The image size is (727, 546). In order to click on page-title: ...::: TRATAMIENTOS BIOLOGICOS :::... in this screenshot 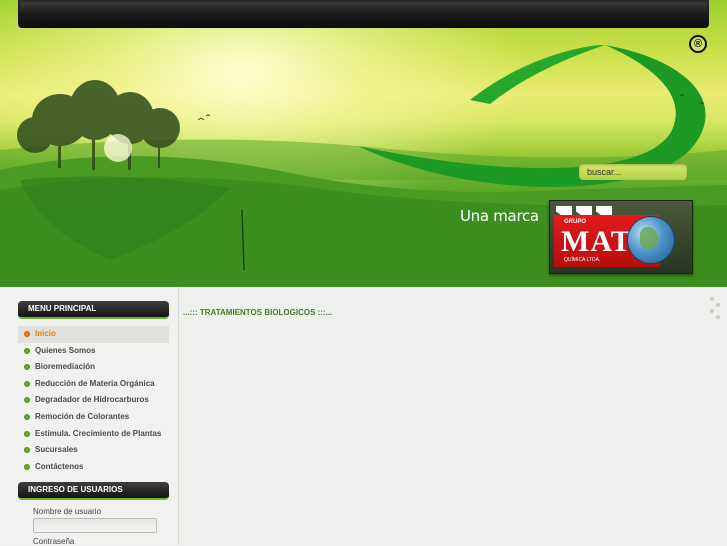, I will do `click(258, 312)`.